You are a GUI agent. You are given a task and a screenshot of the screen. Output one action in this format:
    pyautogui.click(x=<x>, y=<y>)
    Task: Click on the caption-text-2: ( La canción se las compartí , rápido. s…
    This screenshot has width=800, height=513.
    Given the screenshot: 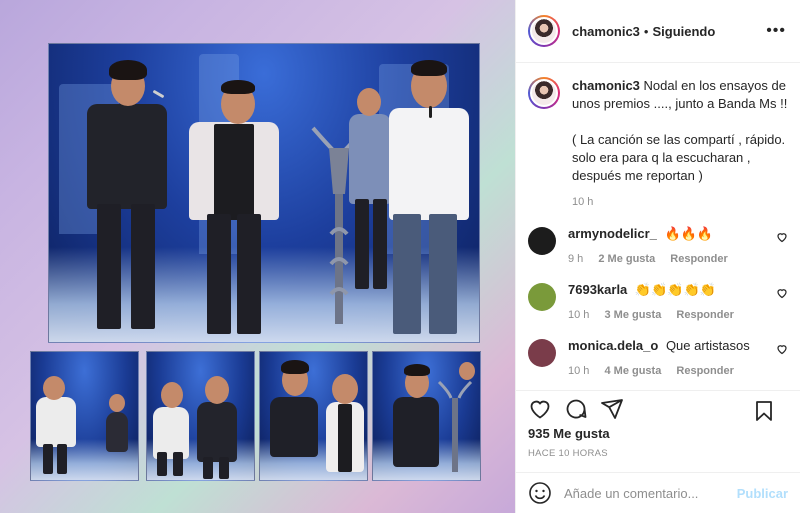 What is the action you would take?
    pyautogui.click(x=679, y=157)
    